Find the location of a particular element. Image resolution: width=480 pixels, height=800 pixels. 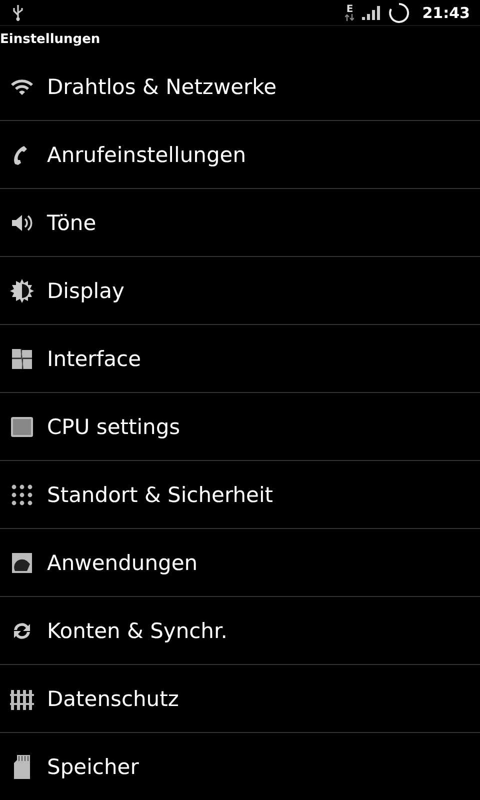

settings-item: Display is located at coordinates (240, 291).